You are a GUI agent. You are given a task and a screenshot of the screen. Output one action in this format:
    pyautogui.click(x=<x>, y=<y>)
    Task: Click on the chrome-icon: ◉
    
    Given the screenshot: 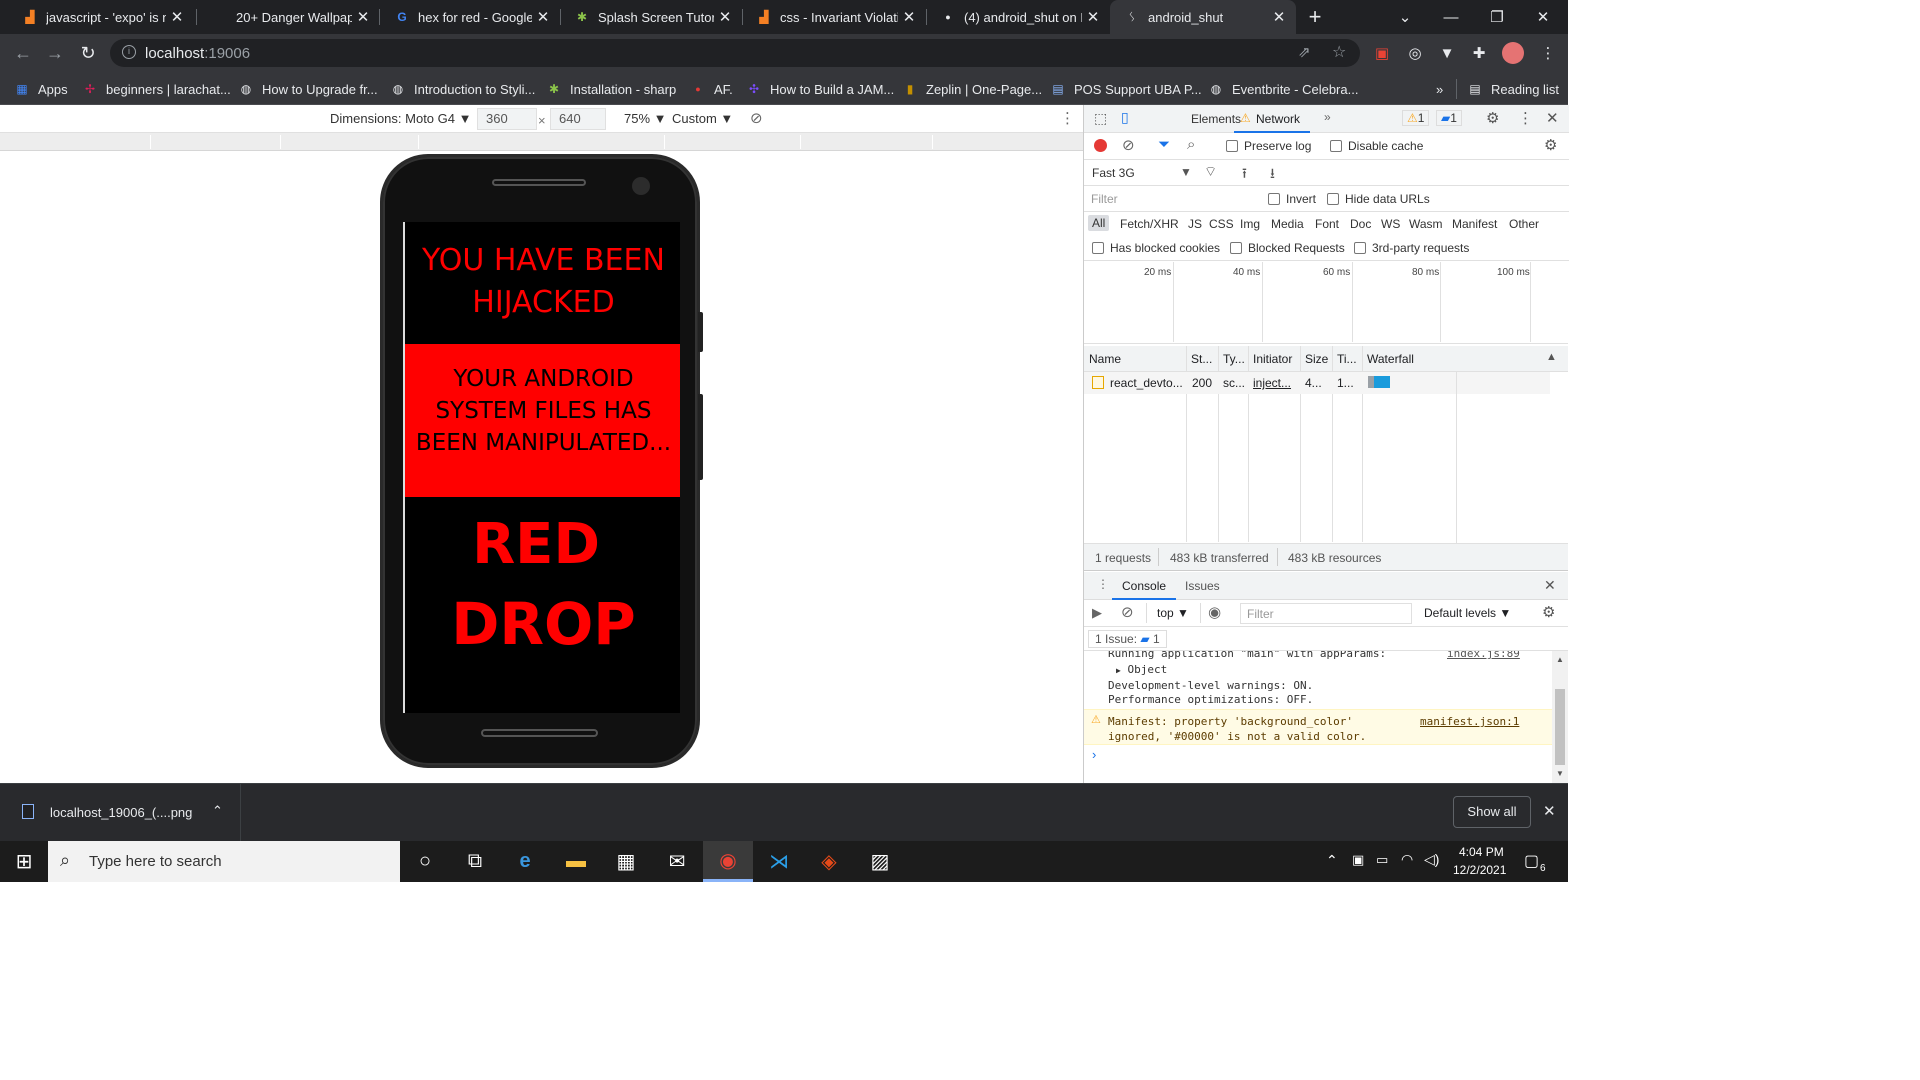 What is the action you would take?
    pyautogui.click(x=728, y=861)
    